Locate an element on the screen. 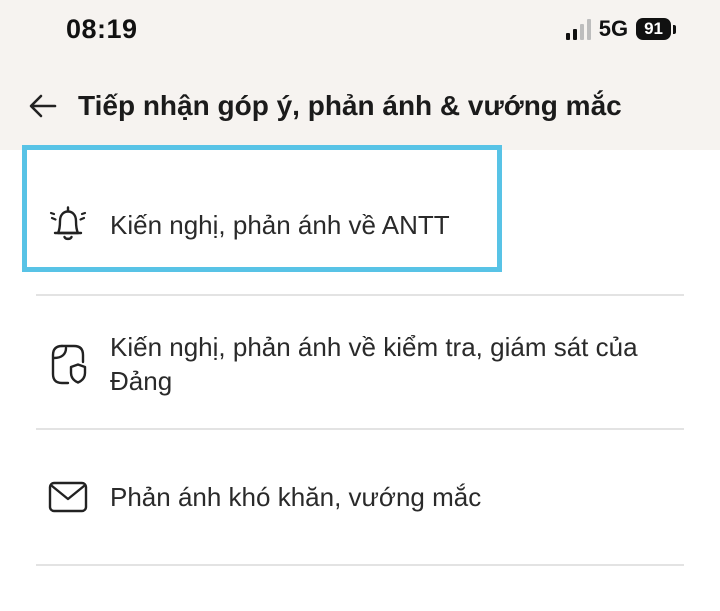 The height and width of the screenshot is (611, 720). battery-icon: 91 is located at coordinates (656, 29).